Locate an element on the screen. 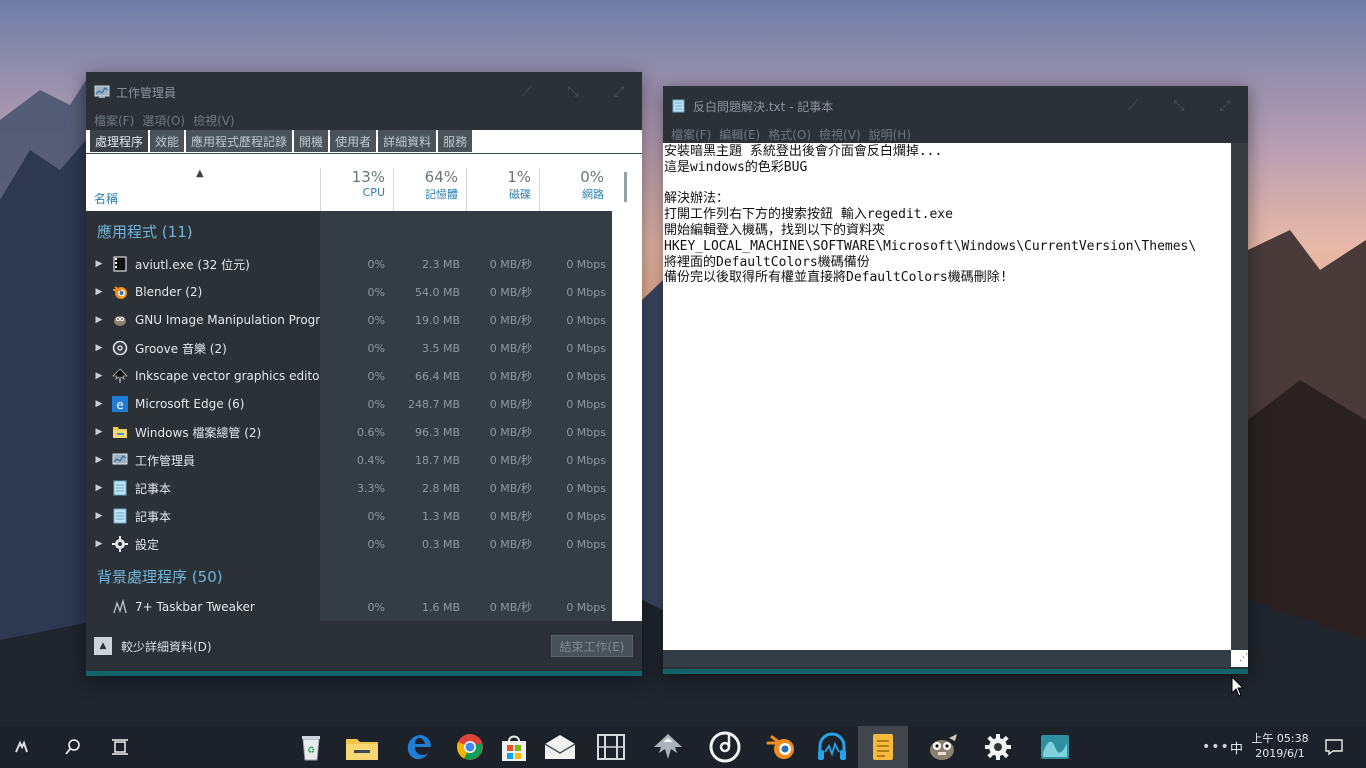 This screenshot has height=768, width=1366. process-name: 記事本 is located at coordinates (153, 488).